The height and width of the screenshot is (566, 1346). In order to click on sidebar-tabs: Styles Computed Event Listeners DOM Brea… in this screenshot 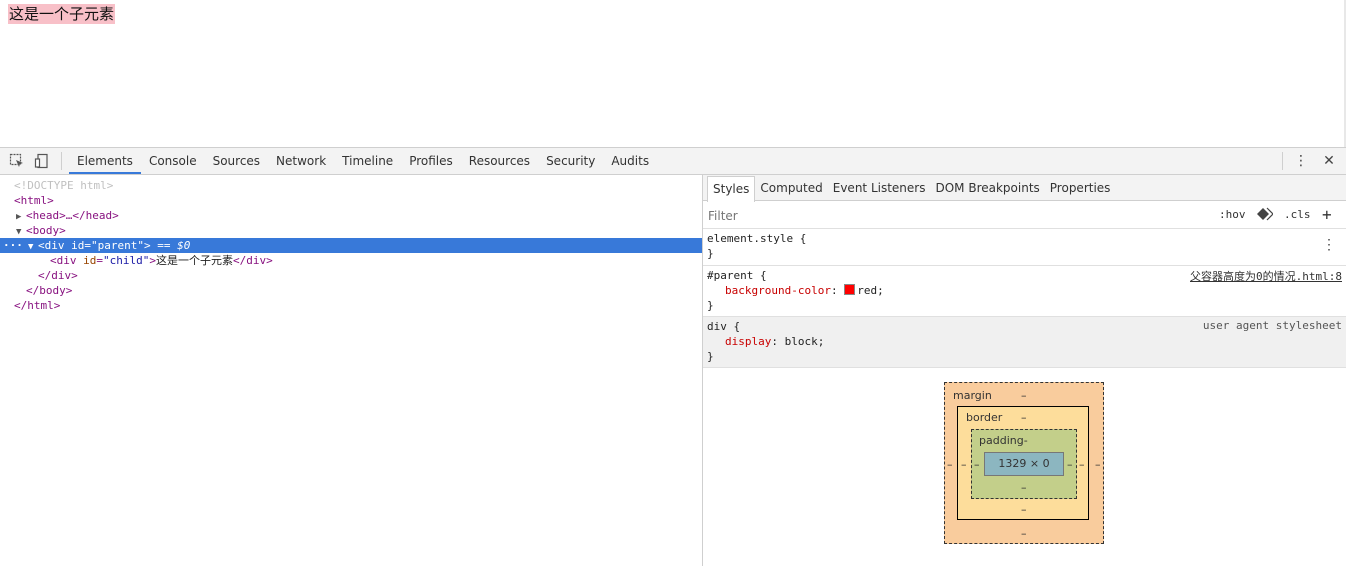, I will do `click(1024, 188)`.